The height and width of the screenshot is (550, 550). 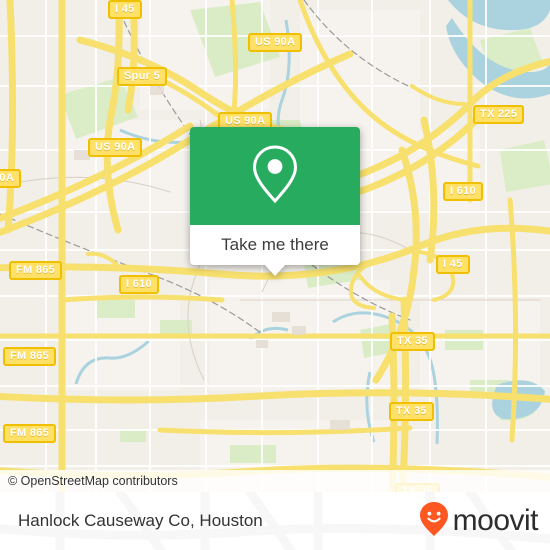 What do you see at coordinates (499, 114) in the screenshot?
I see `road-shield: TX 225` at bounding box center [499, 114].